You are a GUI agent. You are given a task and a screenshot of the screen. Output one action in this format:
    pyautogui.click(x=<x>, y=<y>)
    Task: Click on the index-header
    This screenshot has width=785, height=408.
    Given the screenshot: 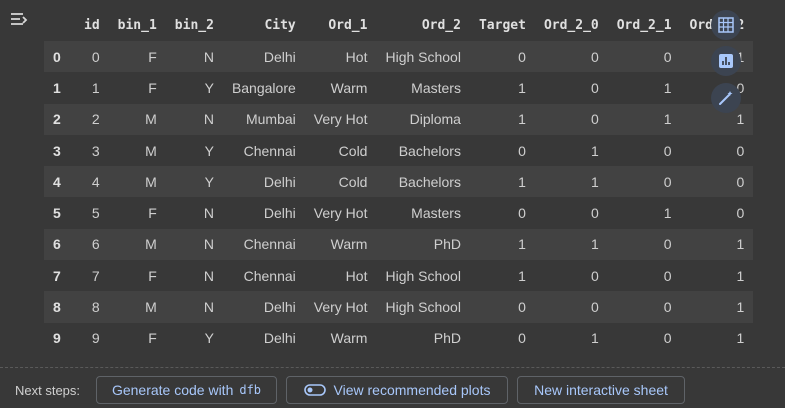 What is the action you would take?
    pyautogui.click(x=59, y=25)
    